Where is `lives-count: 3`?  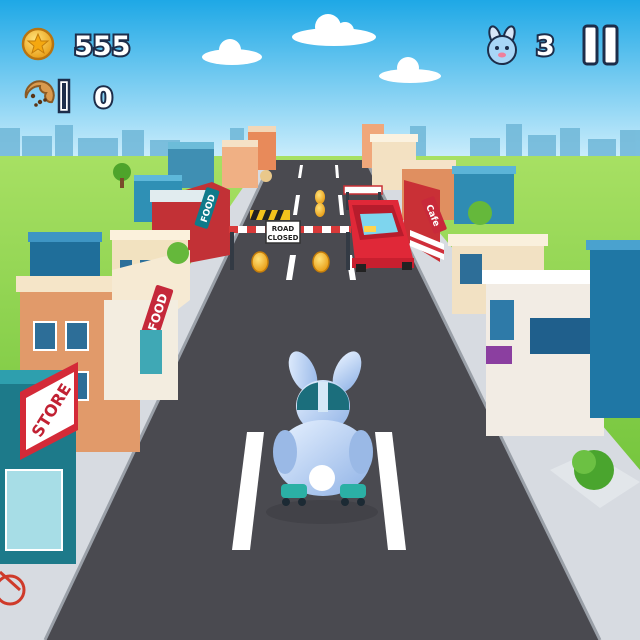 lives-count: 3 is located at coordinates (545, 46).